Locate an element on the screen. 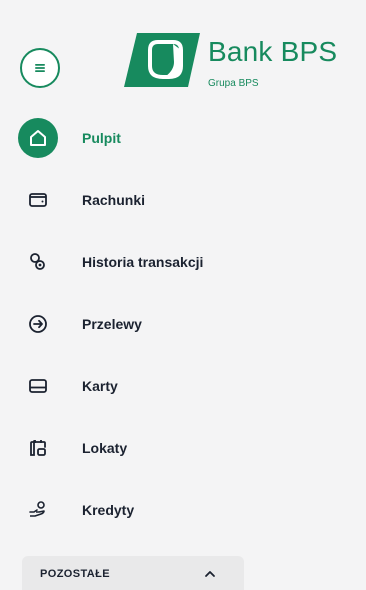 Image resolution: width=366 pixels, height=590 pixels. sidebar-item-lokaty: Lokaty is located at coordinates (183, 453).